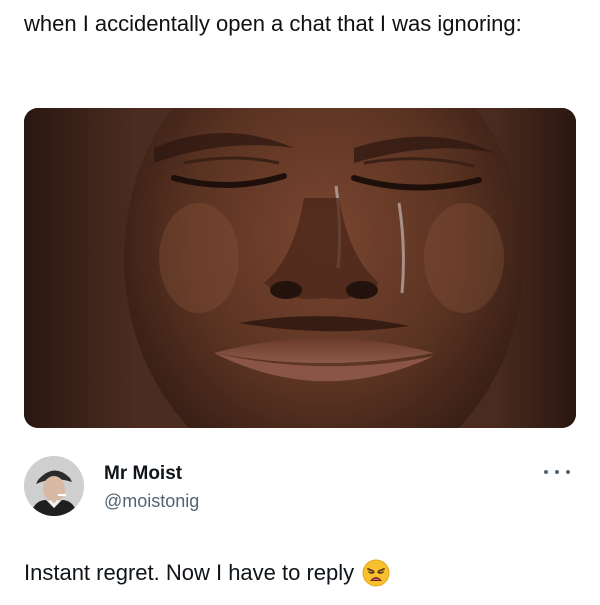 This screenshot has width=600, height=605. Describe the element at coordinates (376, 573) in the screenshot. I see `weary-face-emoji-icon` at that location.